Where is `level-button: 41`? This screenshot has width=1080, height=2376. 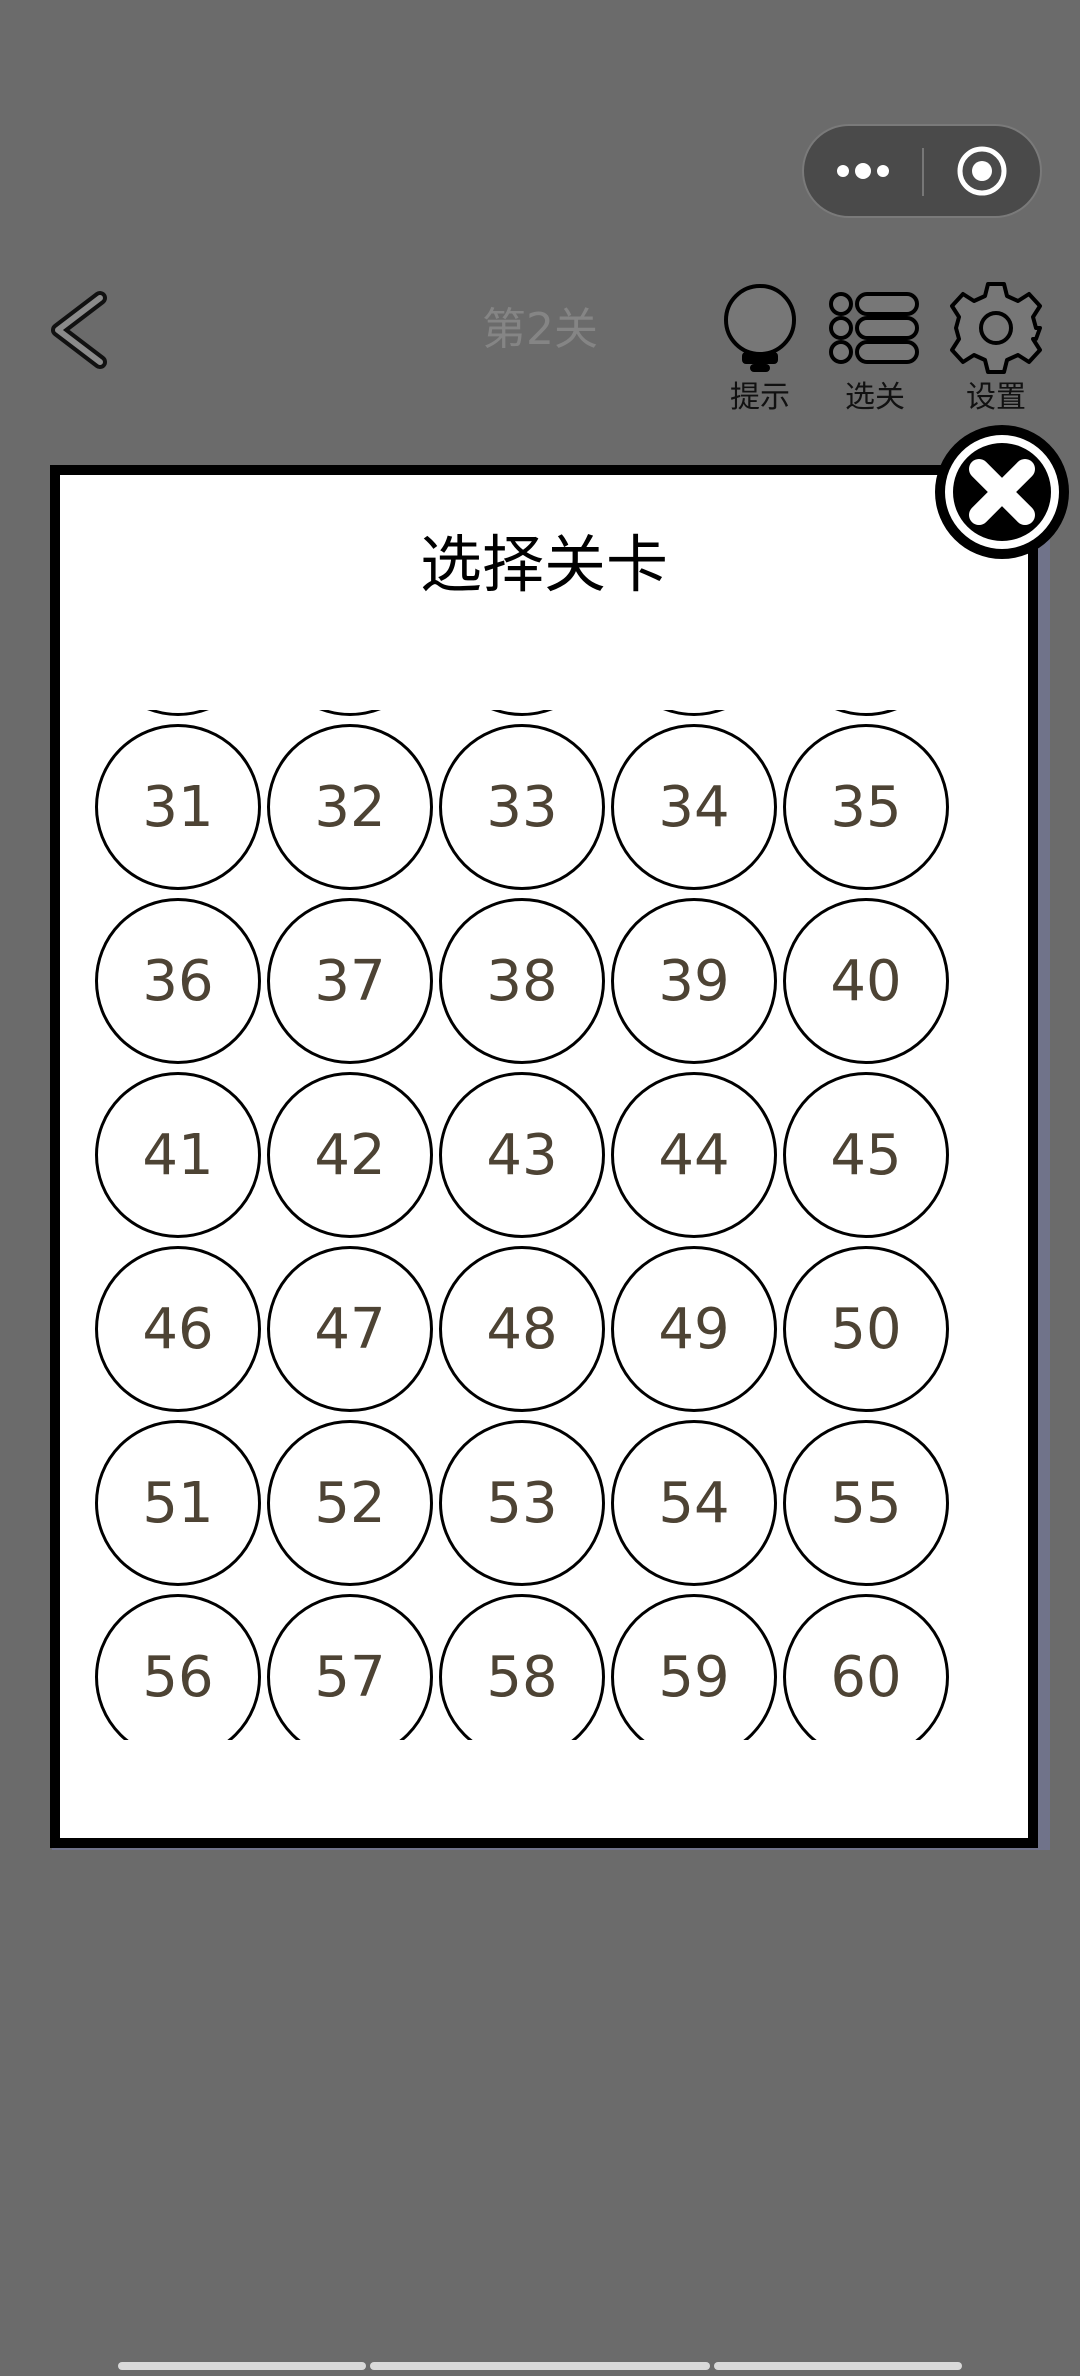
level-button: 41 is located at coordinates (178, 1155).